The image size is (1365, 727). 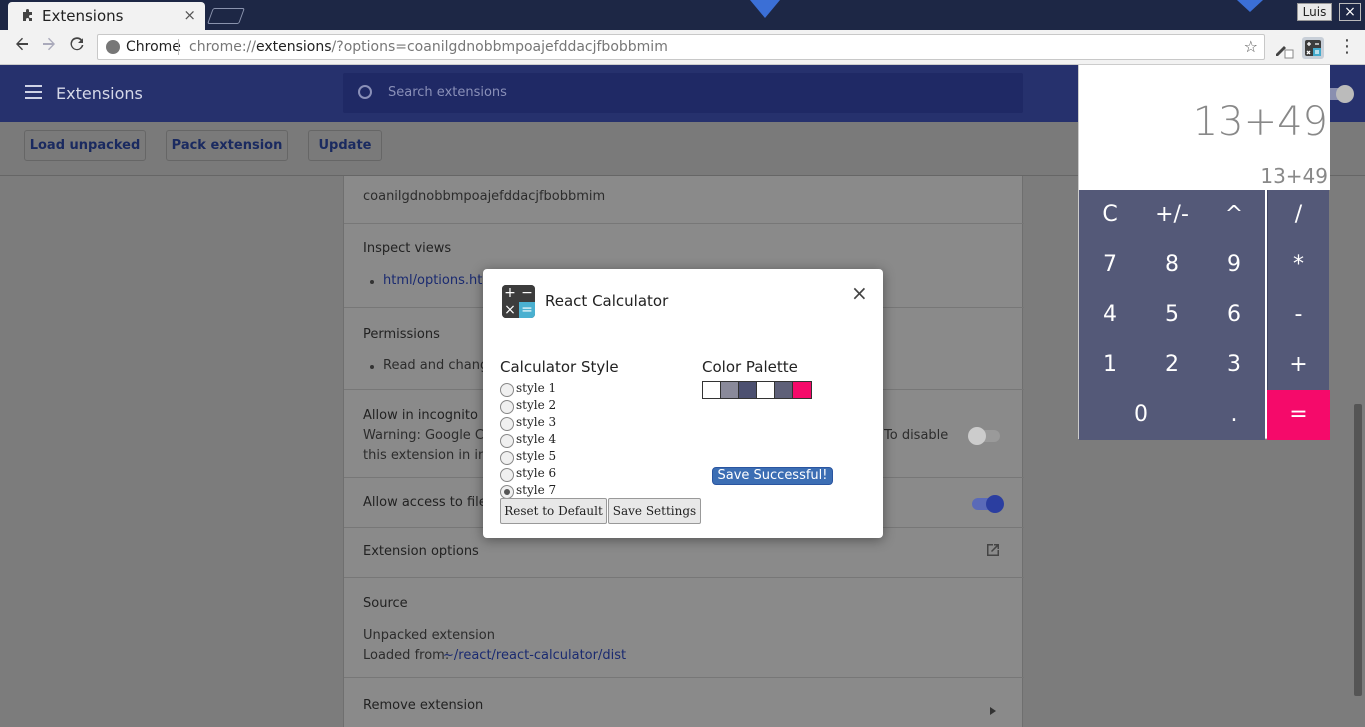 I want to click on key-5: 5, so click(x=1172, y=315).